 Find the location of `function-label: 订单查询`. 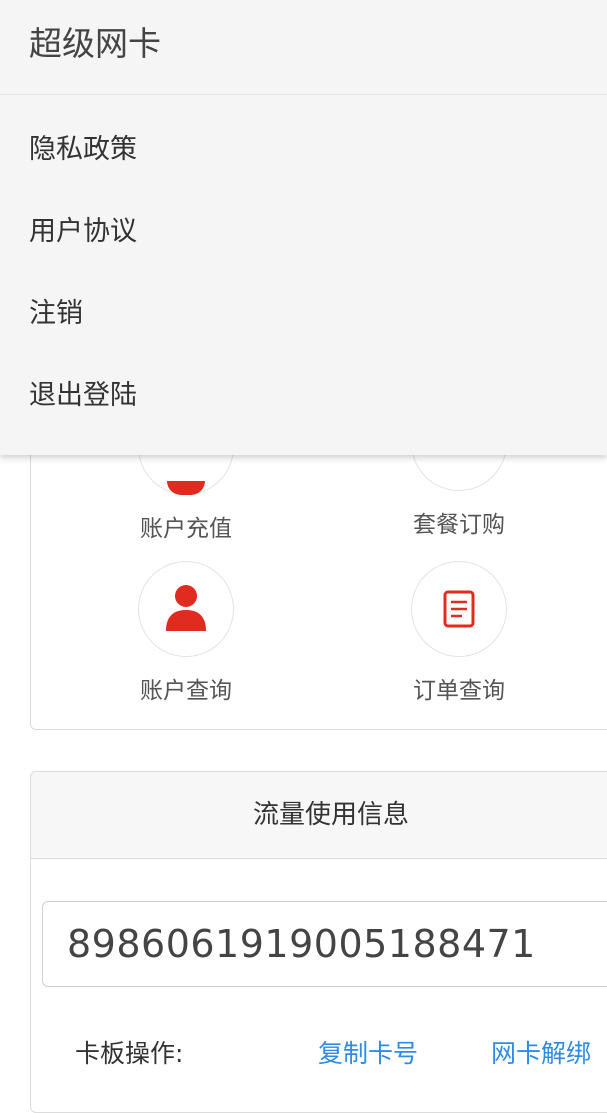

function-label: 订单查询 is located at coordinates (459, 691).